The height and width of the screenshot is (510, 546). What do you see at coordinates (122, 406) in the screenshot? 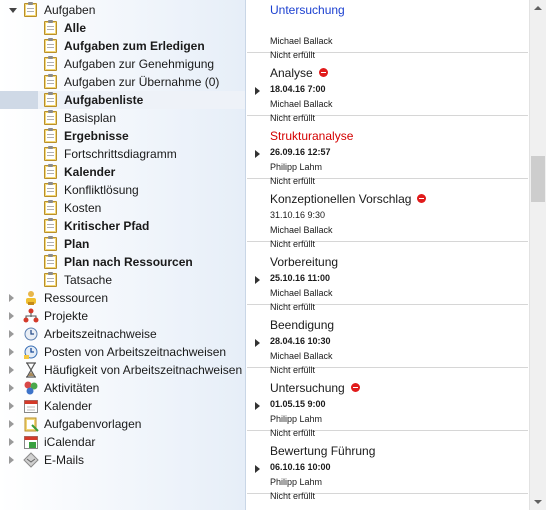
I see `tree-node-module: Kalender` at bounding box center [122, 406].